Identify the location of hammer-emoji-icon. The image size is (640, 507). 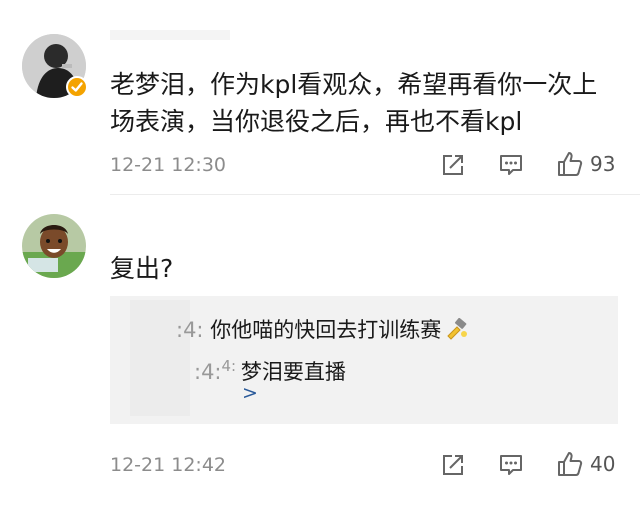
(457, 329).